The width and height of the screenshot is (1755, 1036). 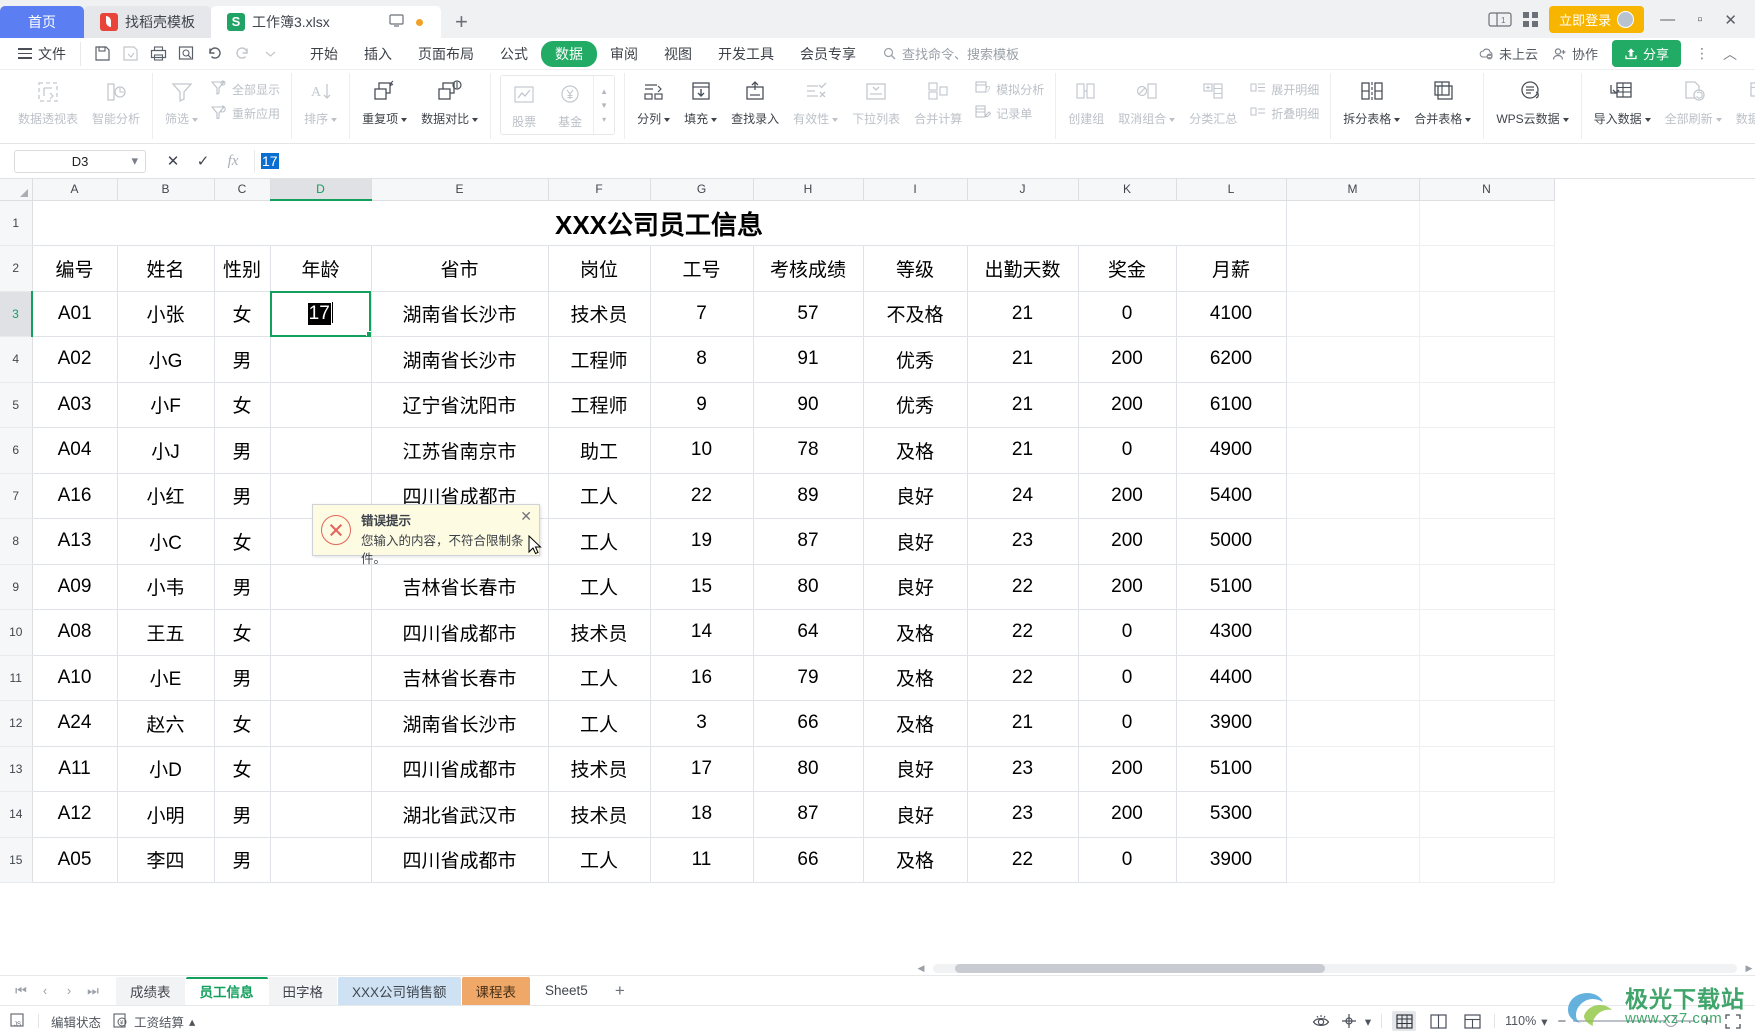 What do you see at coordinates (599, 190) in the screenshot?
I see `column-header-F: F` at bounding box center [599, 190].